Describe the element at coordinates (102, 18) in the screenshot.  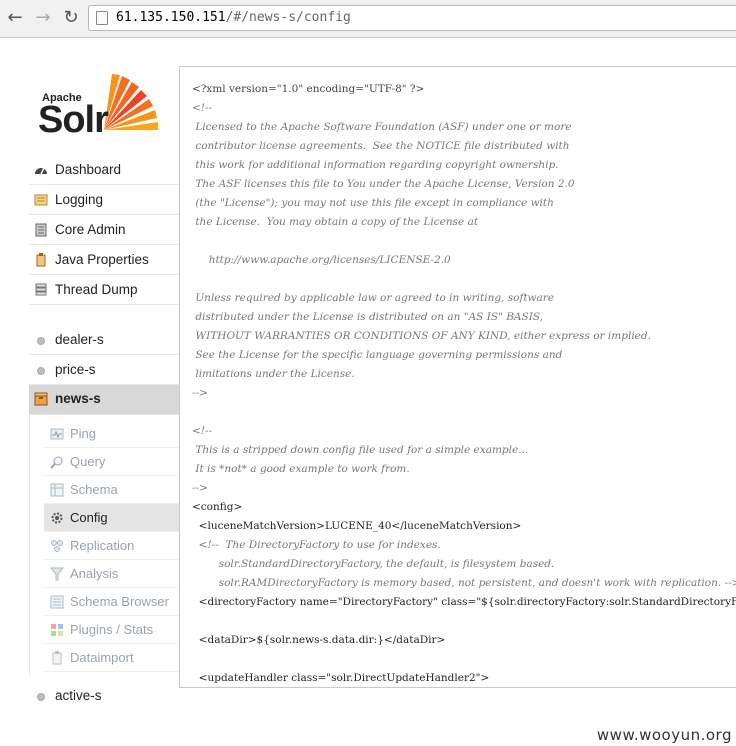
I see `page-icon` at that location.